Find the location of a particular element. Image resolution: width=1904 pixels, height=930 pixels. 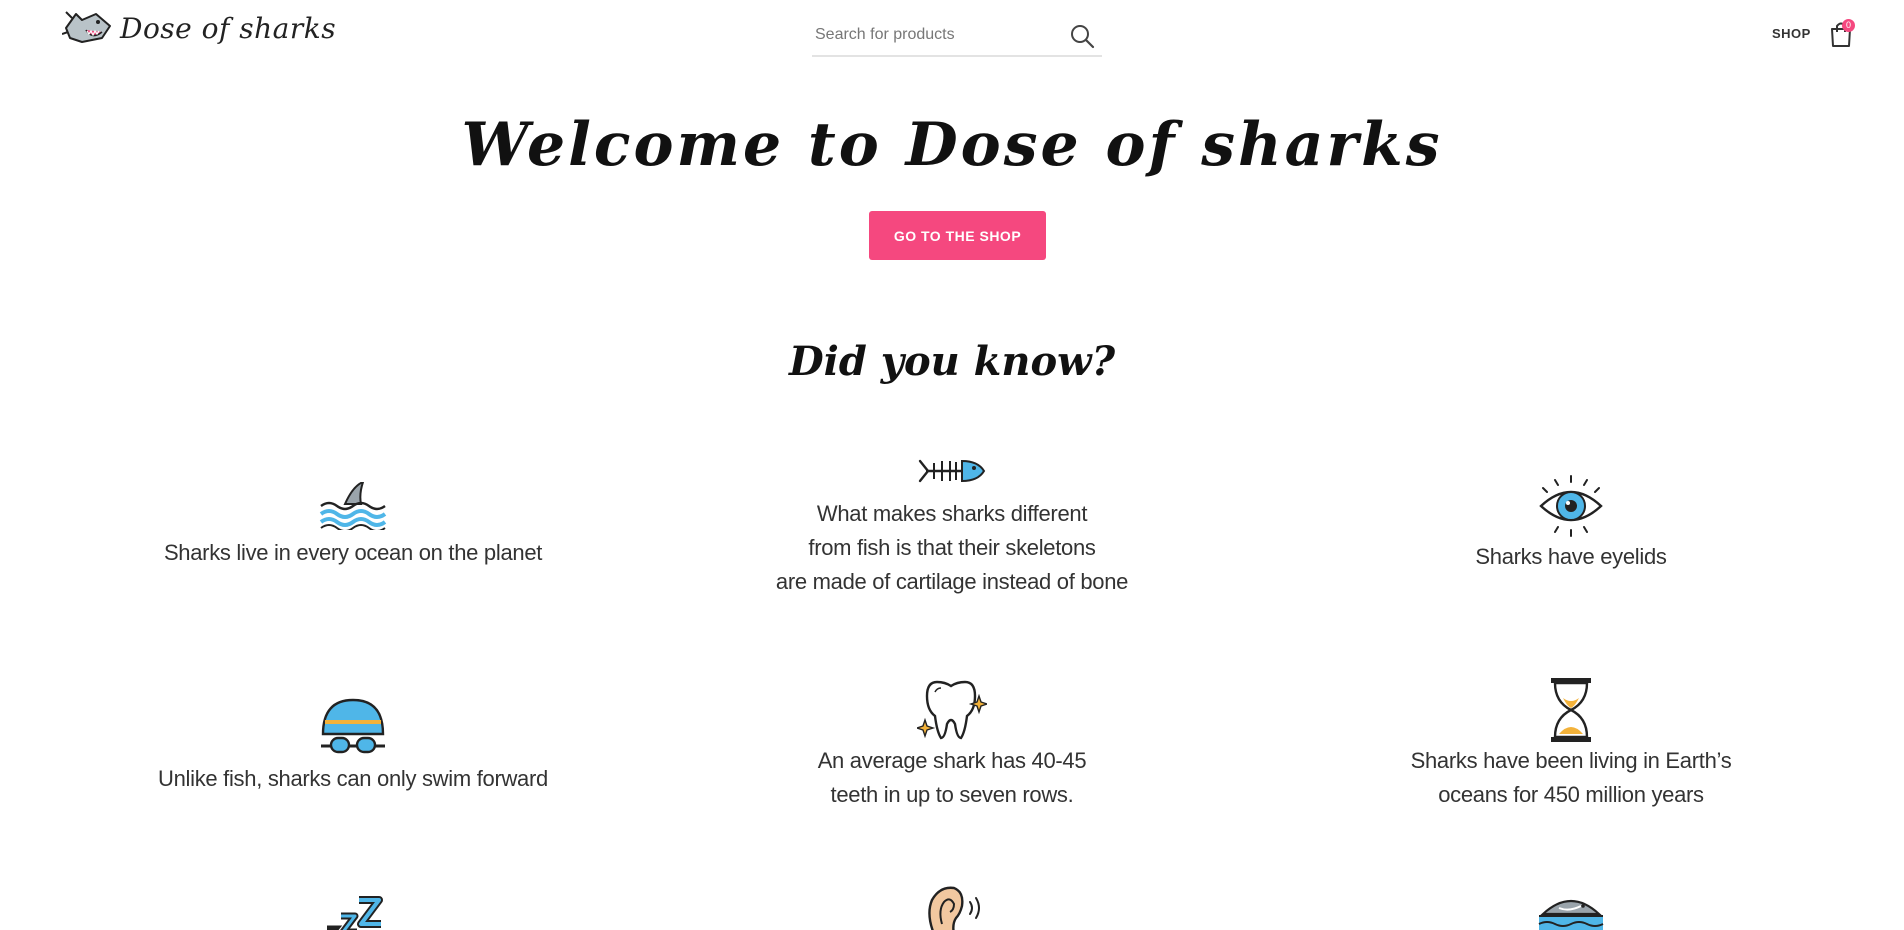

search-bar is located at coordinates (957, 37).